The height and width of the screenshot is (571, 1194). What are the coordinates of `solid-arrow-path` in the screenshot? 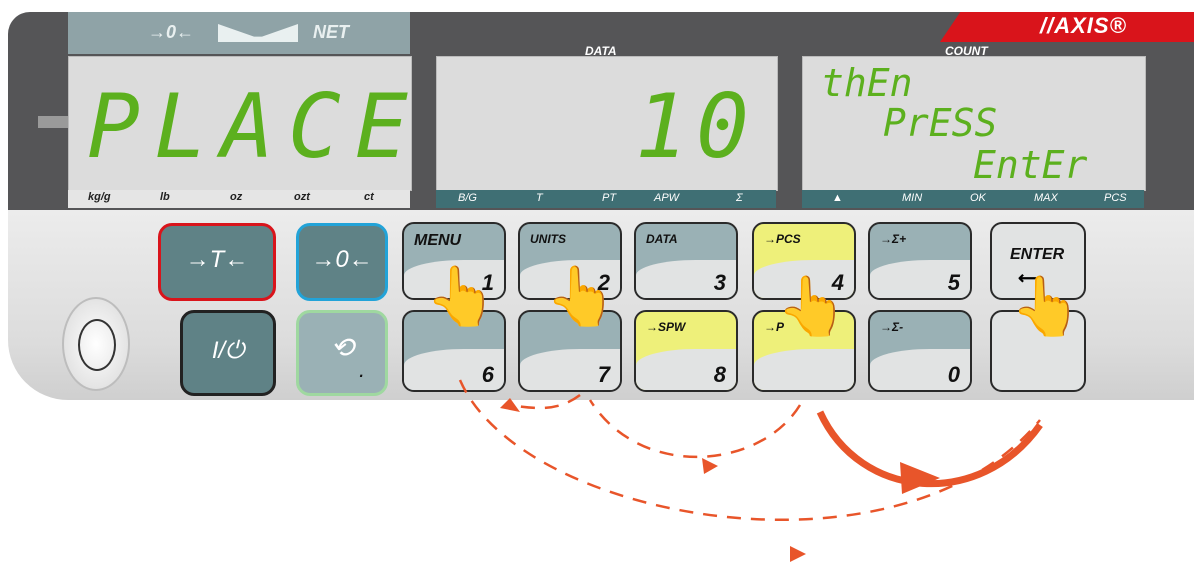 It's located at (929, 449).